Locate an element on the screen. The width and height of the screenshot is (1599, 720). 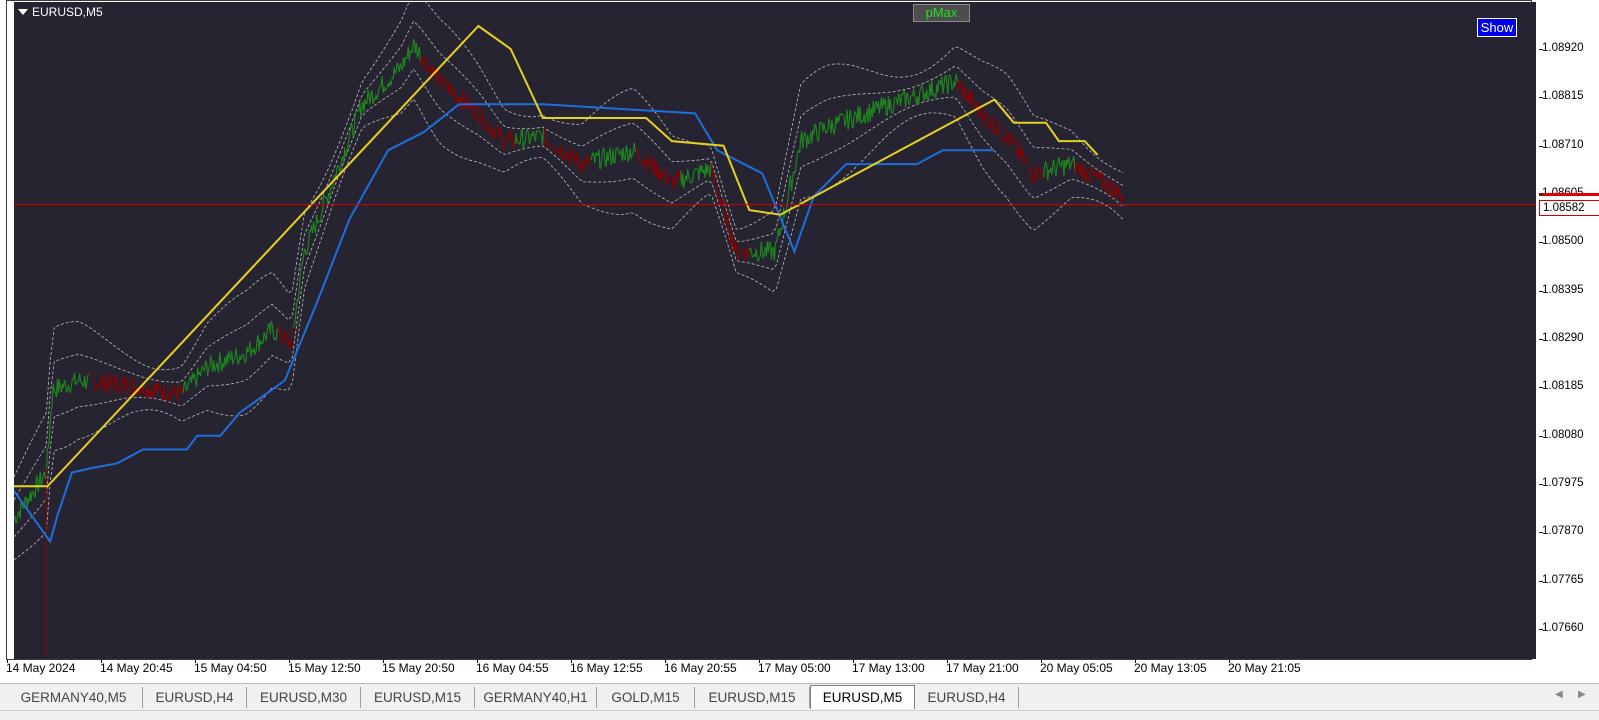
chart-tab: EURUSD,M30 is located at coordinates (304, 697).